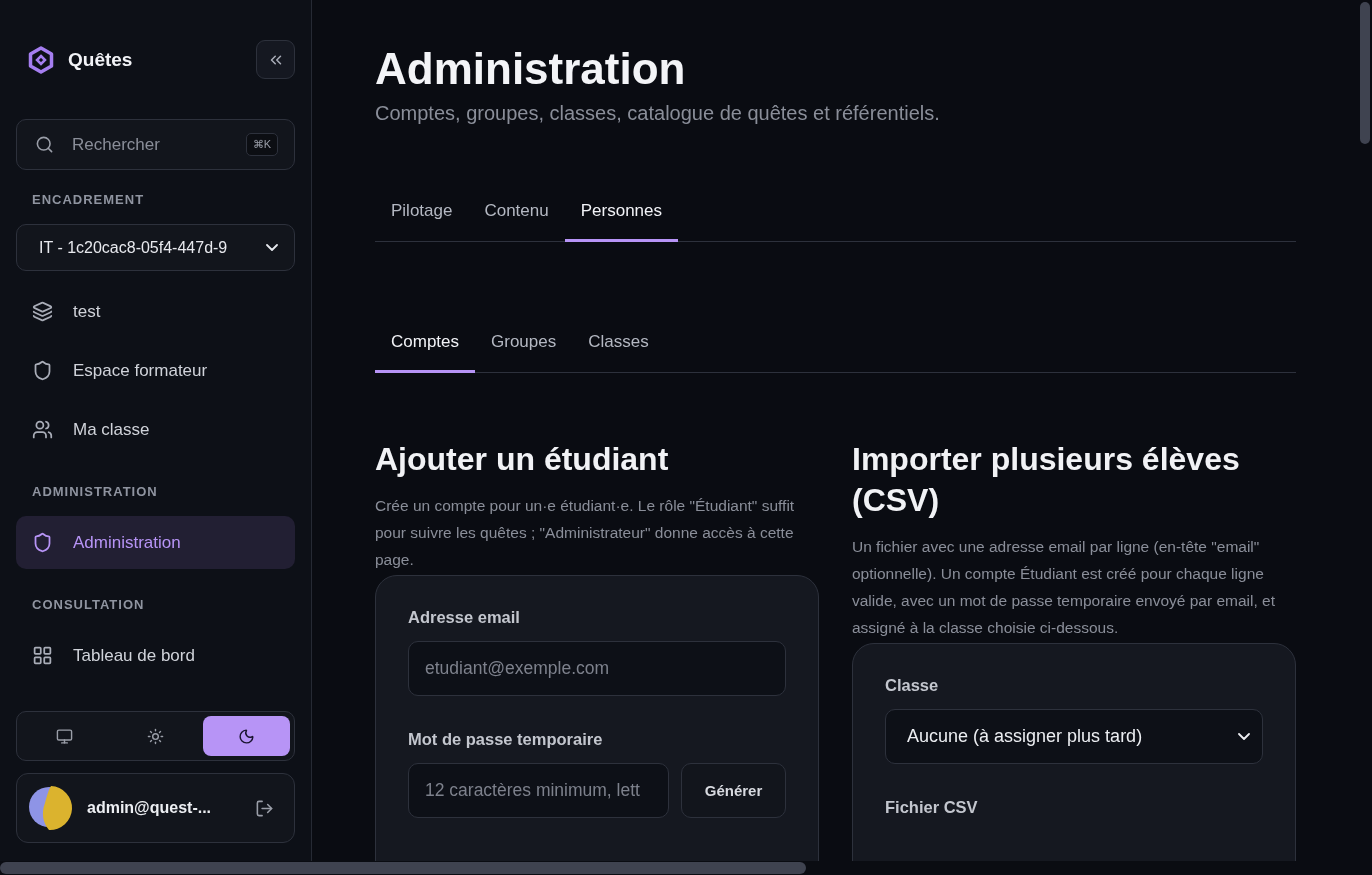  I want to click on grid-icon, so click(42, 655).